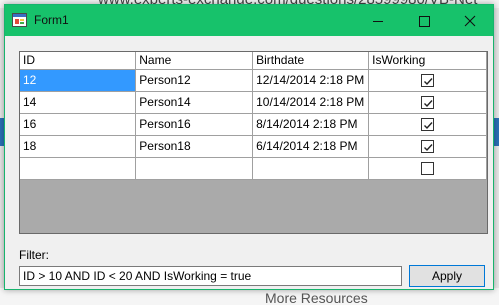 This screenshot has height=306, width=499. I want to click on cell-name: Person12, so click(194, 80).